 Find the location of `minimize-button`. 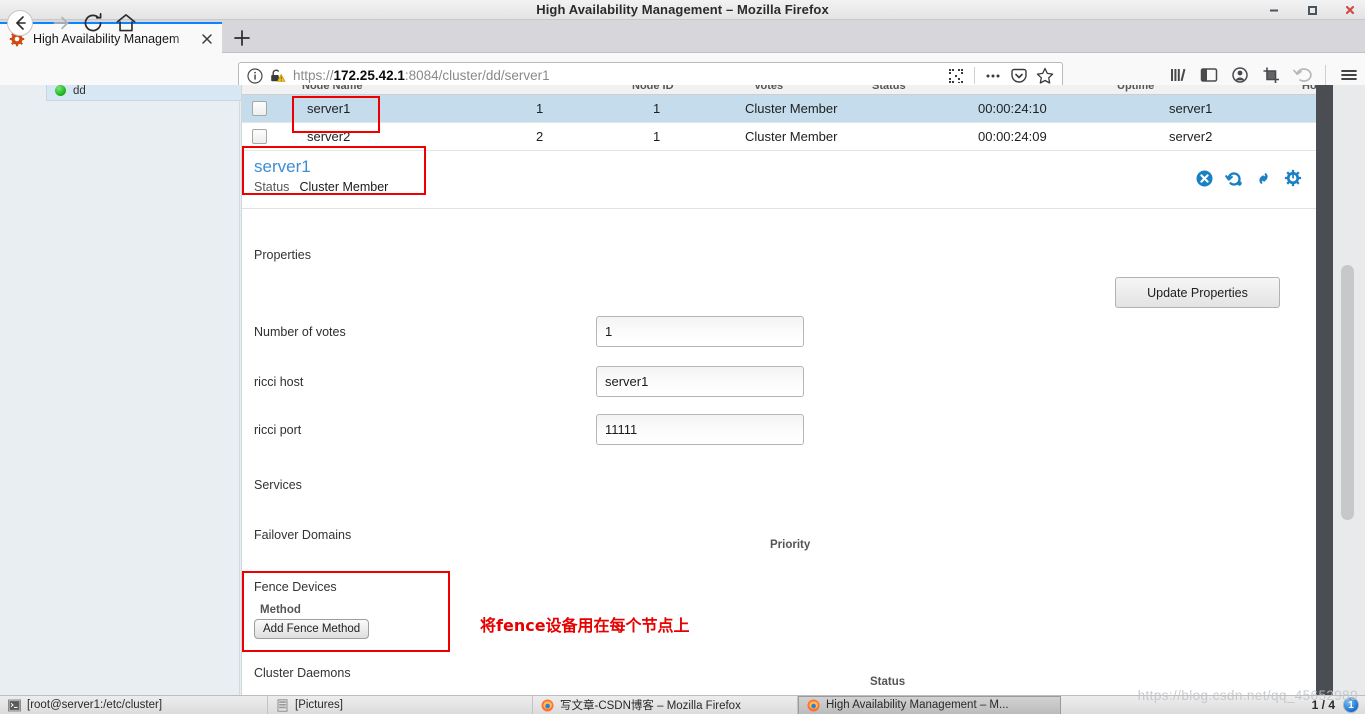

minimize-button is located at coordinates (1274, 10).